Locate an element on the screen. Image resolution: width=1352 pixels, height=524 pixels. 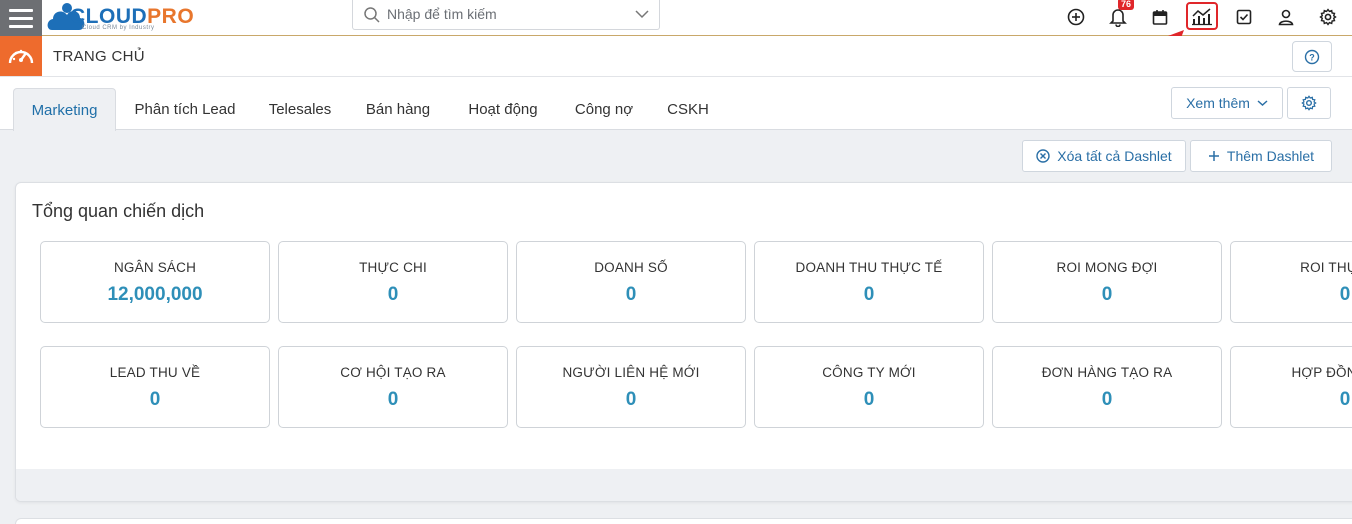
kpi-label: NGƯỜI LIÊN HỆ MỚI is located at coordinates (631, 372).